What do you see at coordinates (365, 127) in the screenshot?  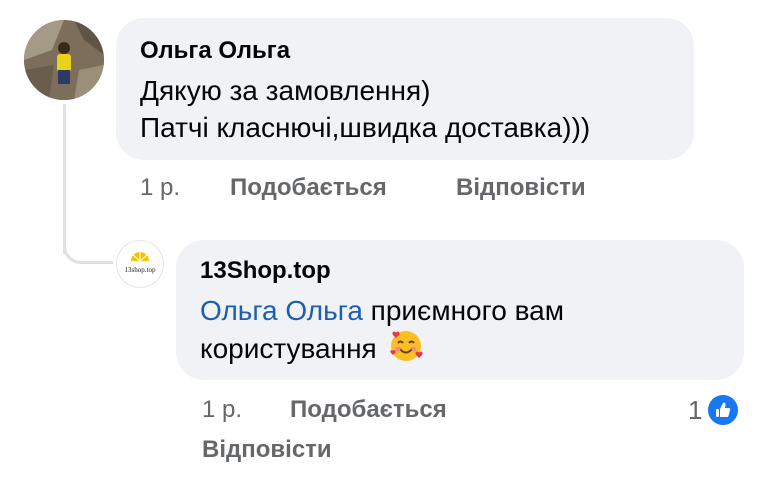 I see `comment-text-line: Патчі класнючі,швидка доставка)))` at bounding box center [365, 127].